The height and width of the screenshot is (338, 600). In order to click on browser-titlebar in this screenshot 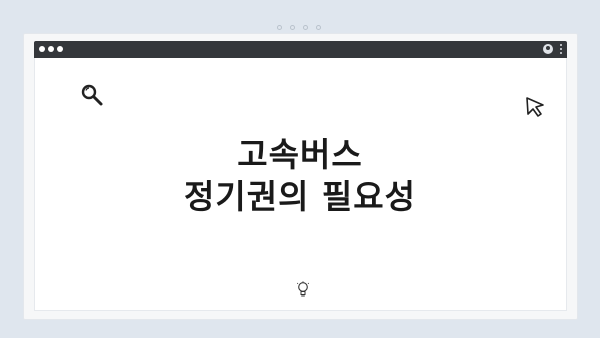, I will do `click(300, 49)`.